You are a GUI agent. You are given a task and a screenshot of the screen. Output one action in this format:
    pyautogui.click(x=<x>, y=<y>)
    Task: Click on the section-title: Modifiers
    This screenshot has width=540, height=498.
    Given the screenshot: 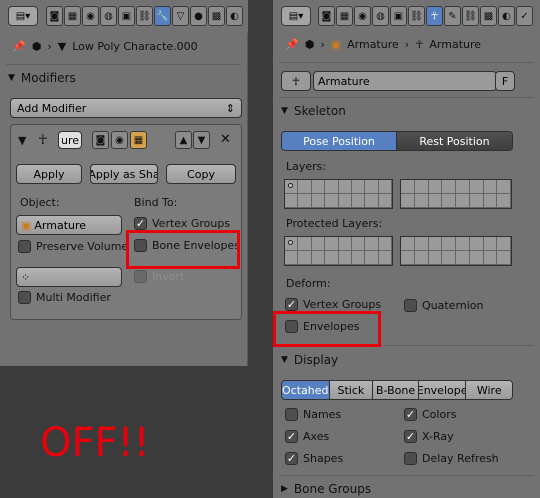 What is the action you would take?
    pyautogui.click(x=48, y=78)
    